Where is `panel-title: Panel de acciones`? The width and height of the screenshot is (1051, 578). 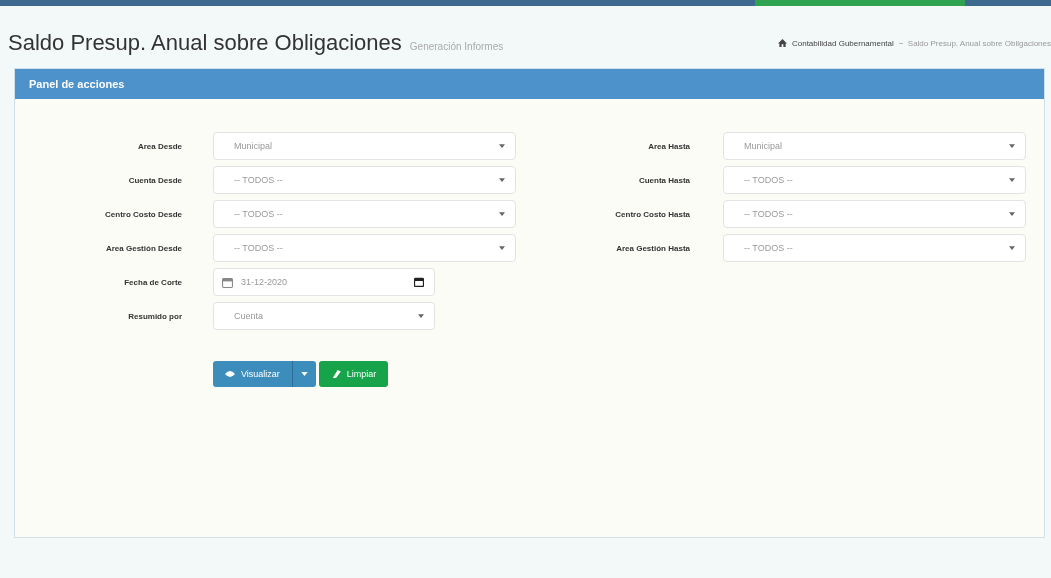
panel-title: Panel de acciones is located at coordinates (77, 84).